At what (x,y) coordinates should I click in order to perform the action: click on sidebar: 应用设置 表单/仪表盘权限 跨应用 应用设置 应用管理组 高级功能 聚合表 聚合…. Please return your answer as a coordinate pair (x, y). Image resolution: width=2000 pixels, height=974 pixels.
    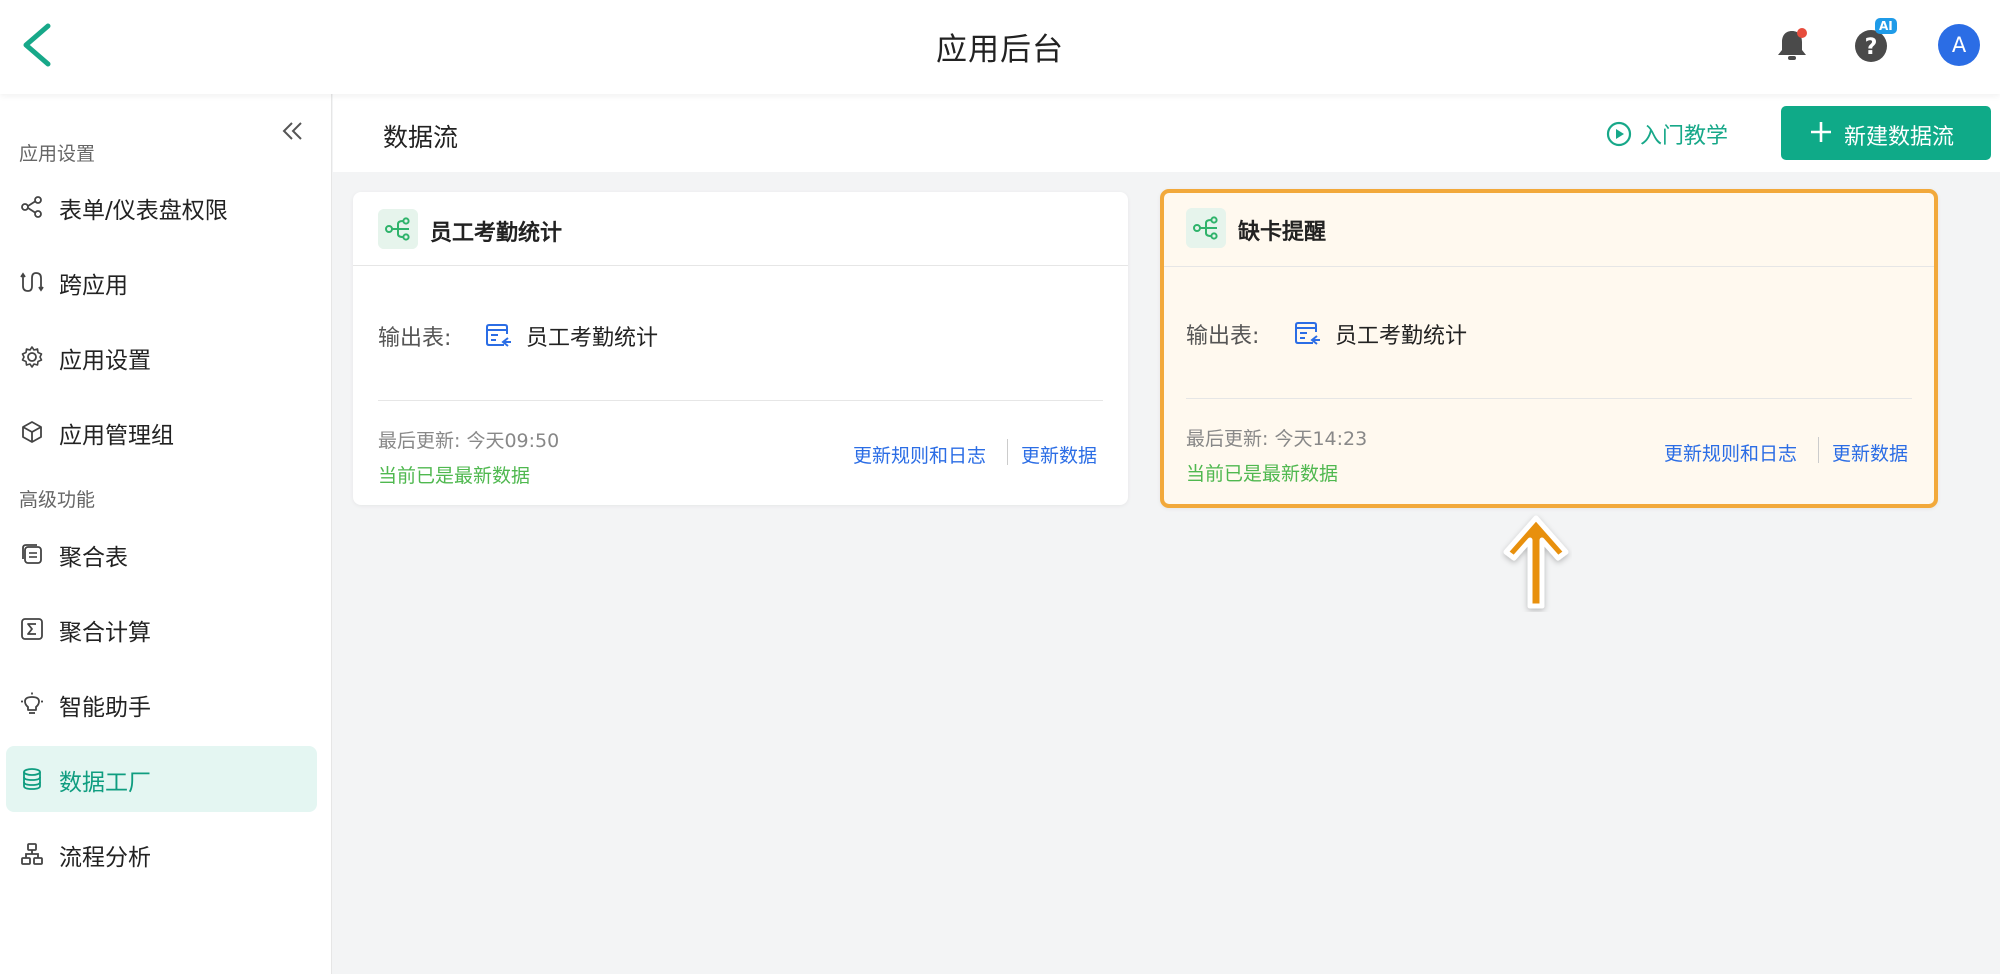
    Looking at the image, I should click on (166, 534).